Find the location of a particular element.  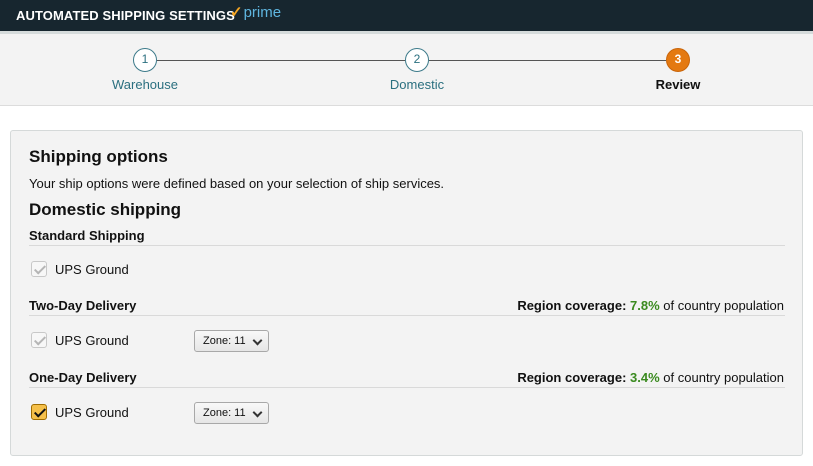

one-day-zone-select: Zone: 11 is located at coordinates (231, 413).